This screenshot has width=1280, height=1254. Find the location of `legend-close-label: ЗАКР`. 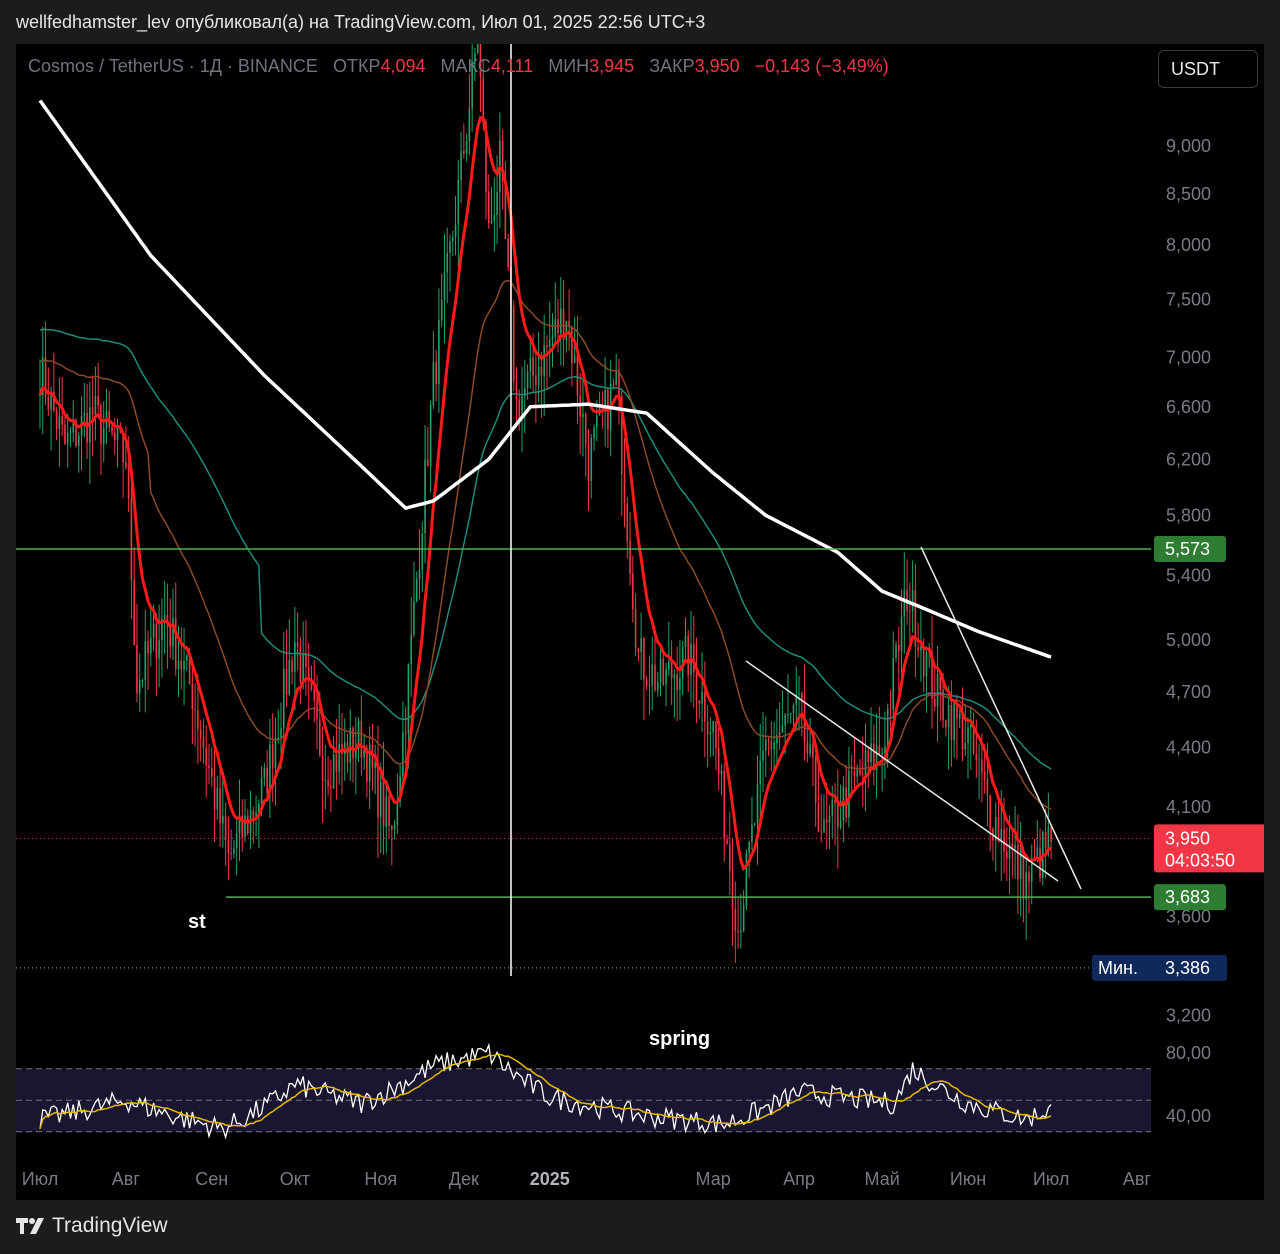

legend-close-label: ЗАКР is located at coordinates (672, 66).